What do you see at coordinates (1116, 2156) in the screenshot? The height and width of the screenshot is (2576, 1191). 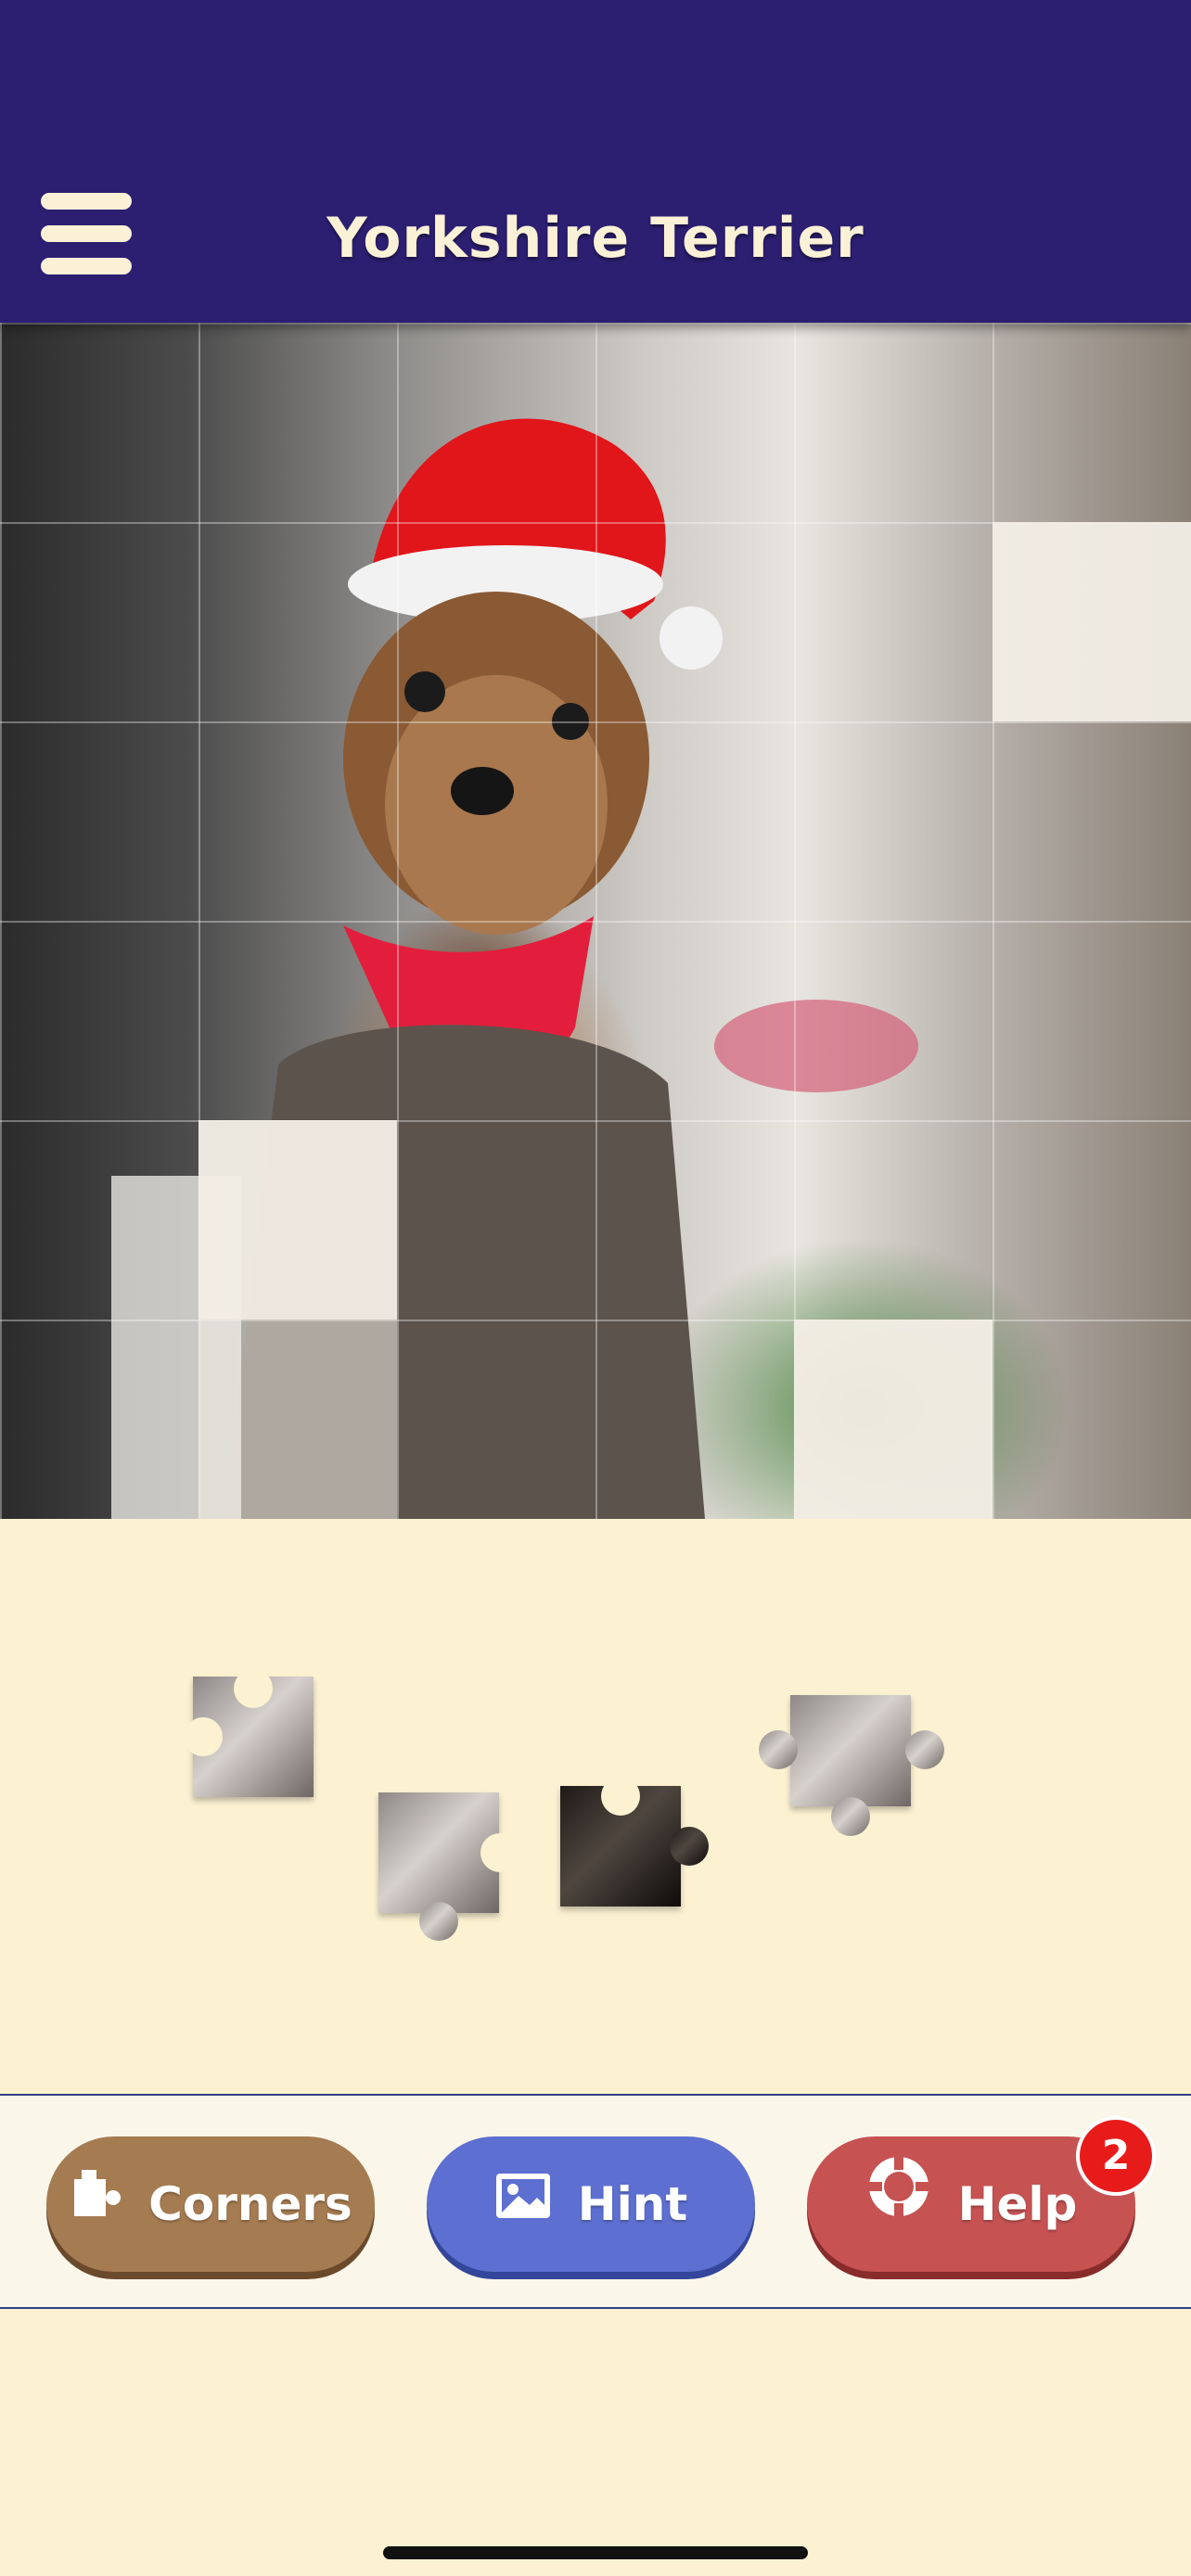 I see `help-count-badge: 2` at bounding box center [1116, 2156].